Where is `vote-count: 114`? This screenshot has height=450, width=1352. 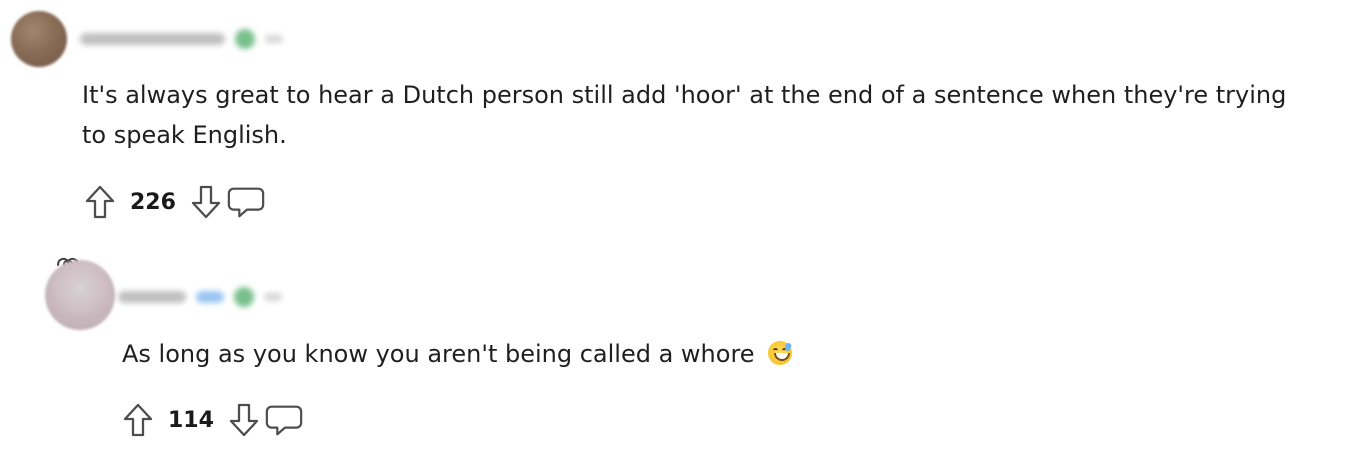
vote-count: 114 is located at coordinates (191, 420).